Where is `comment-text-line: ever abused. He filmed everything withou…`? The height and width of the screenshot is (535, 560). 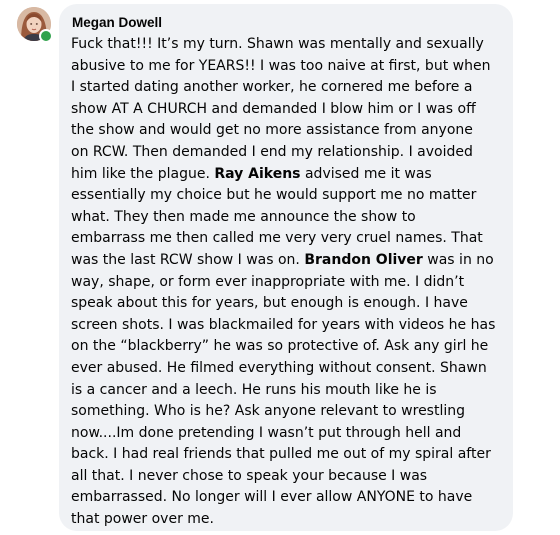
comment-text-line: ever abused. He filmed everything withou… is located at coordinates (286, 369).